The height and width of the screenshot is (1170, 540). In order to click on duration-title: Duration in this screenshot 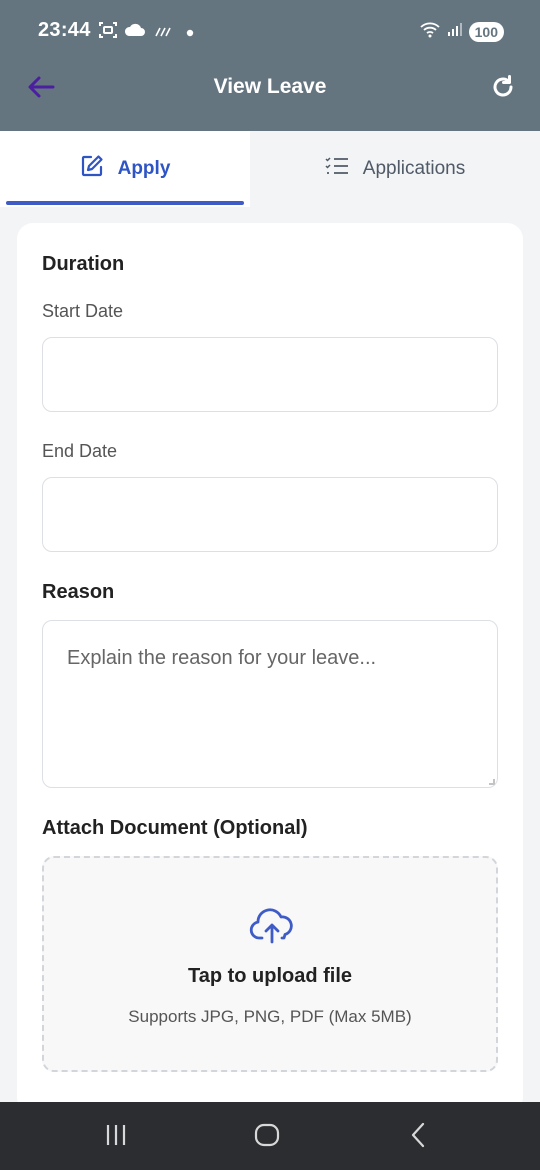, I will do `click(83, 264)`.